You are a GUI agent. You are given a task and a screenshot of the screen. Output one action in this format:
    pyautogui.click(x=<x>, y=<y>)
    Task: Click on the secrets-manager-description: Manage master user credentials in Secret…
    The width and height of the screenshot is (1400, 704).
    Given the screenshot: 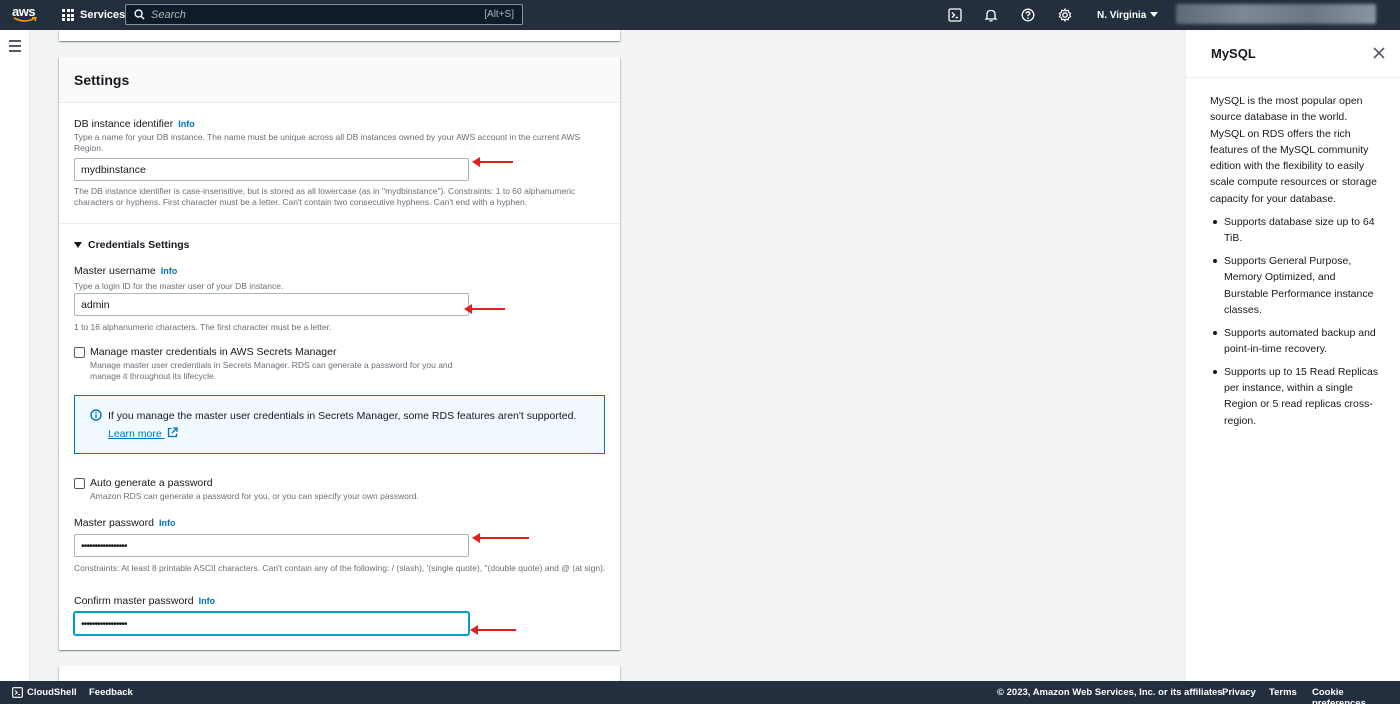 What is the action you would take?
    pyautogui.click(x=271, y=370)
    